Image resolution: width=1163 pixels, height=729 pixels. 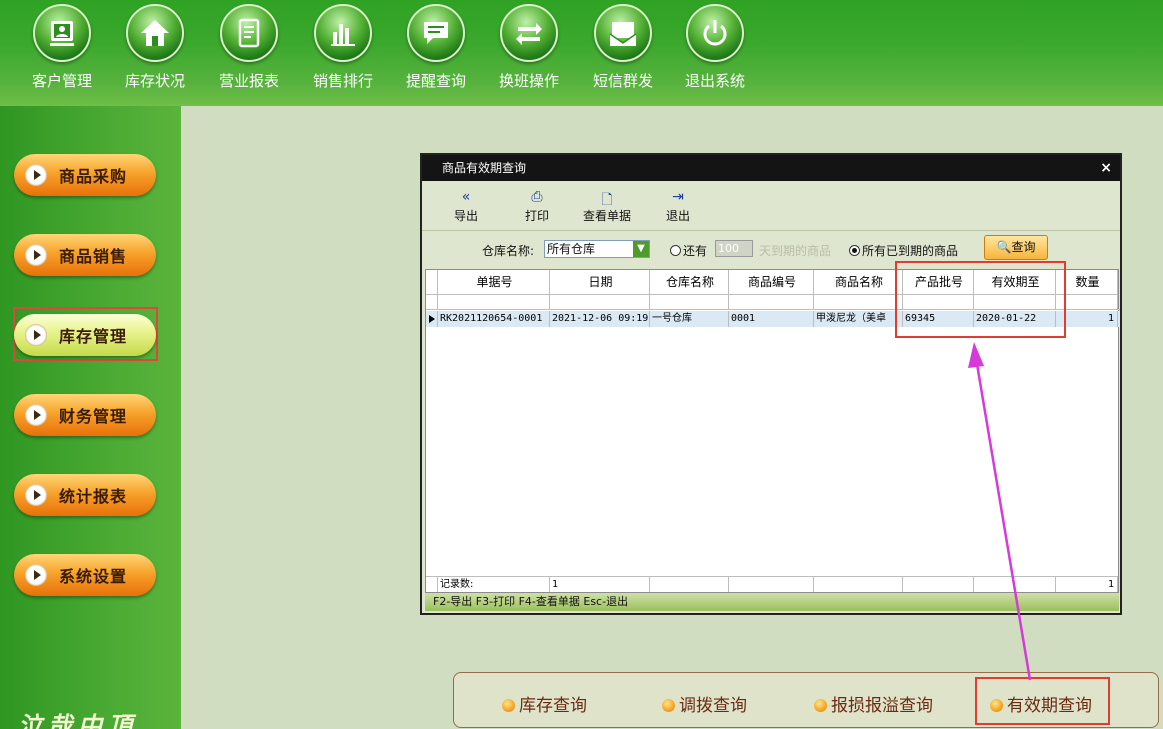 I want to click on export-label: 导出, so click(x=466, y=216).